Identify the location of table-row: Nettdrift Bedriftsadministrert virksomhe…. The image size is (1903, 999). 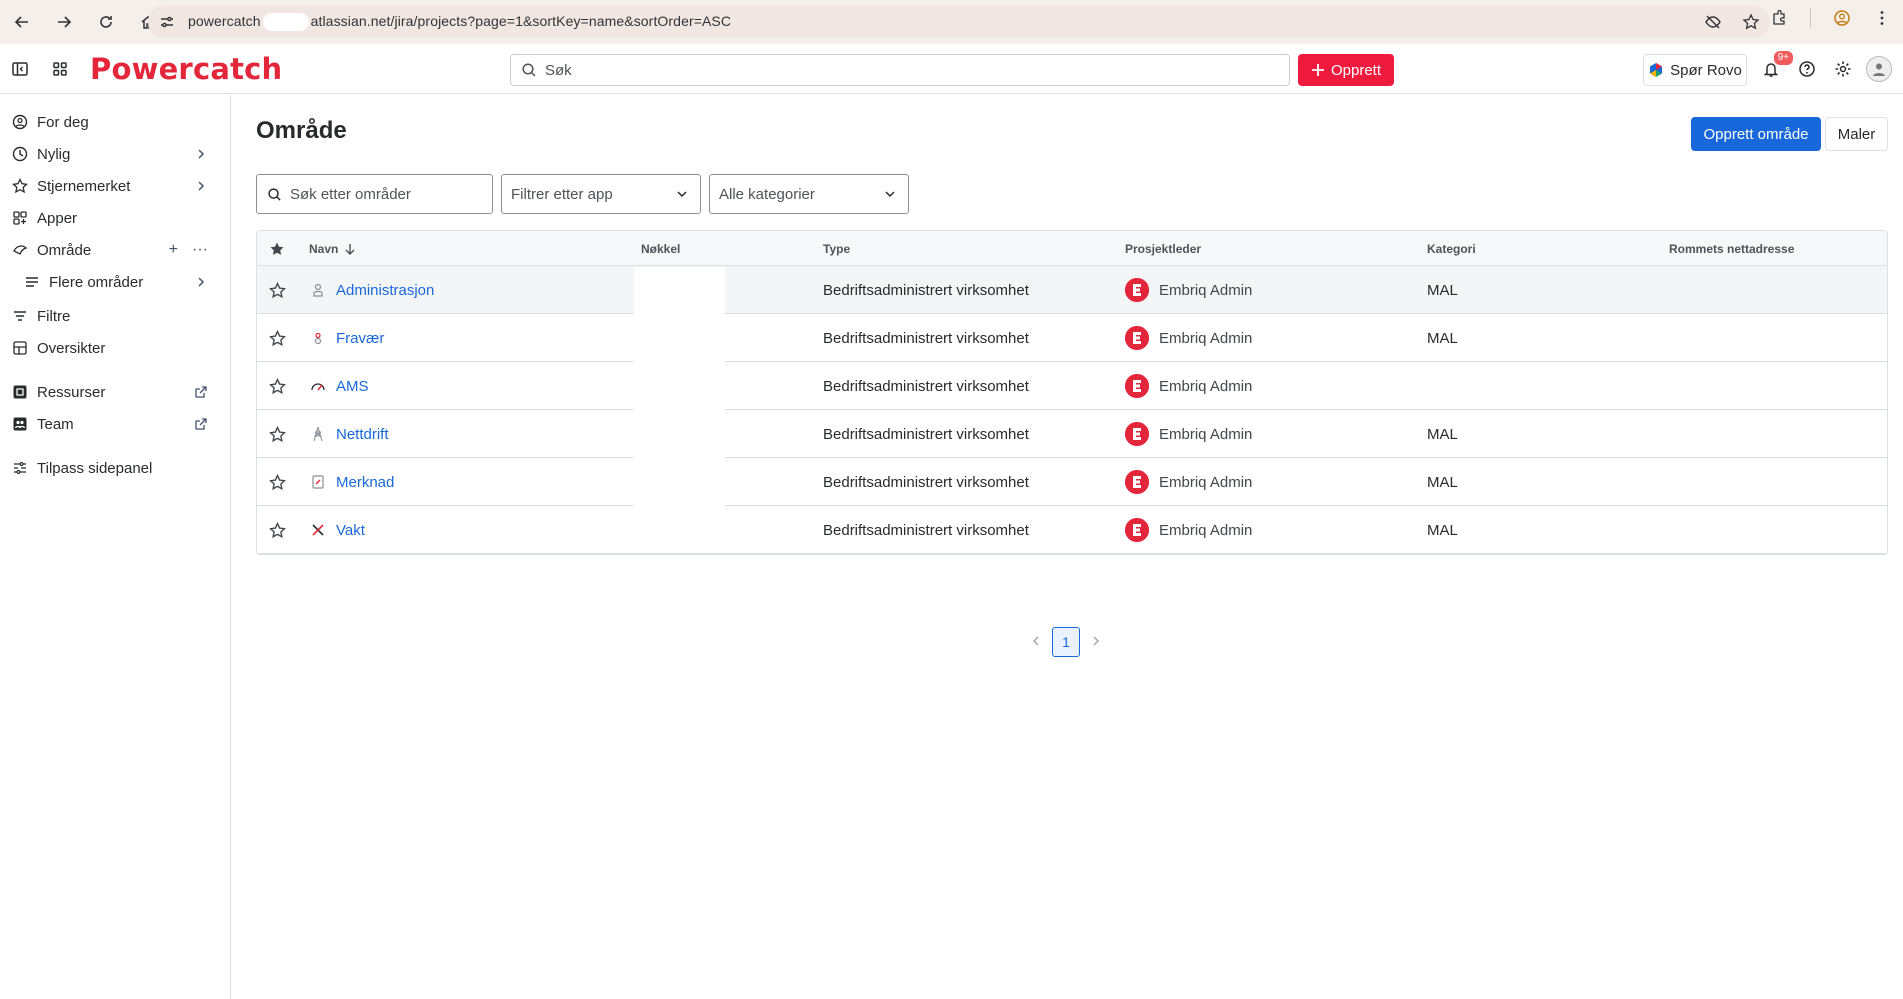
(1072, 434).